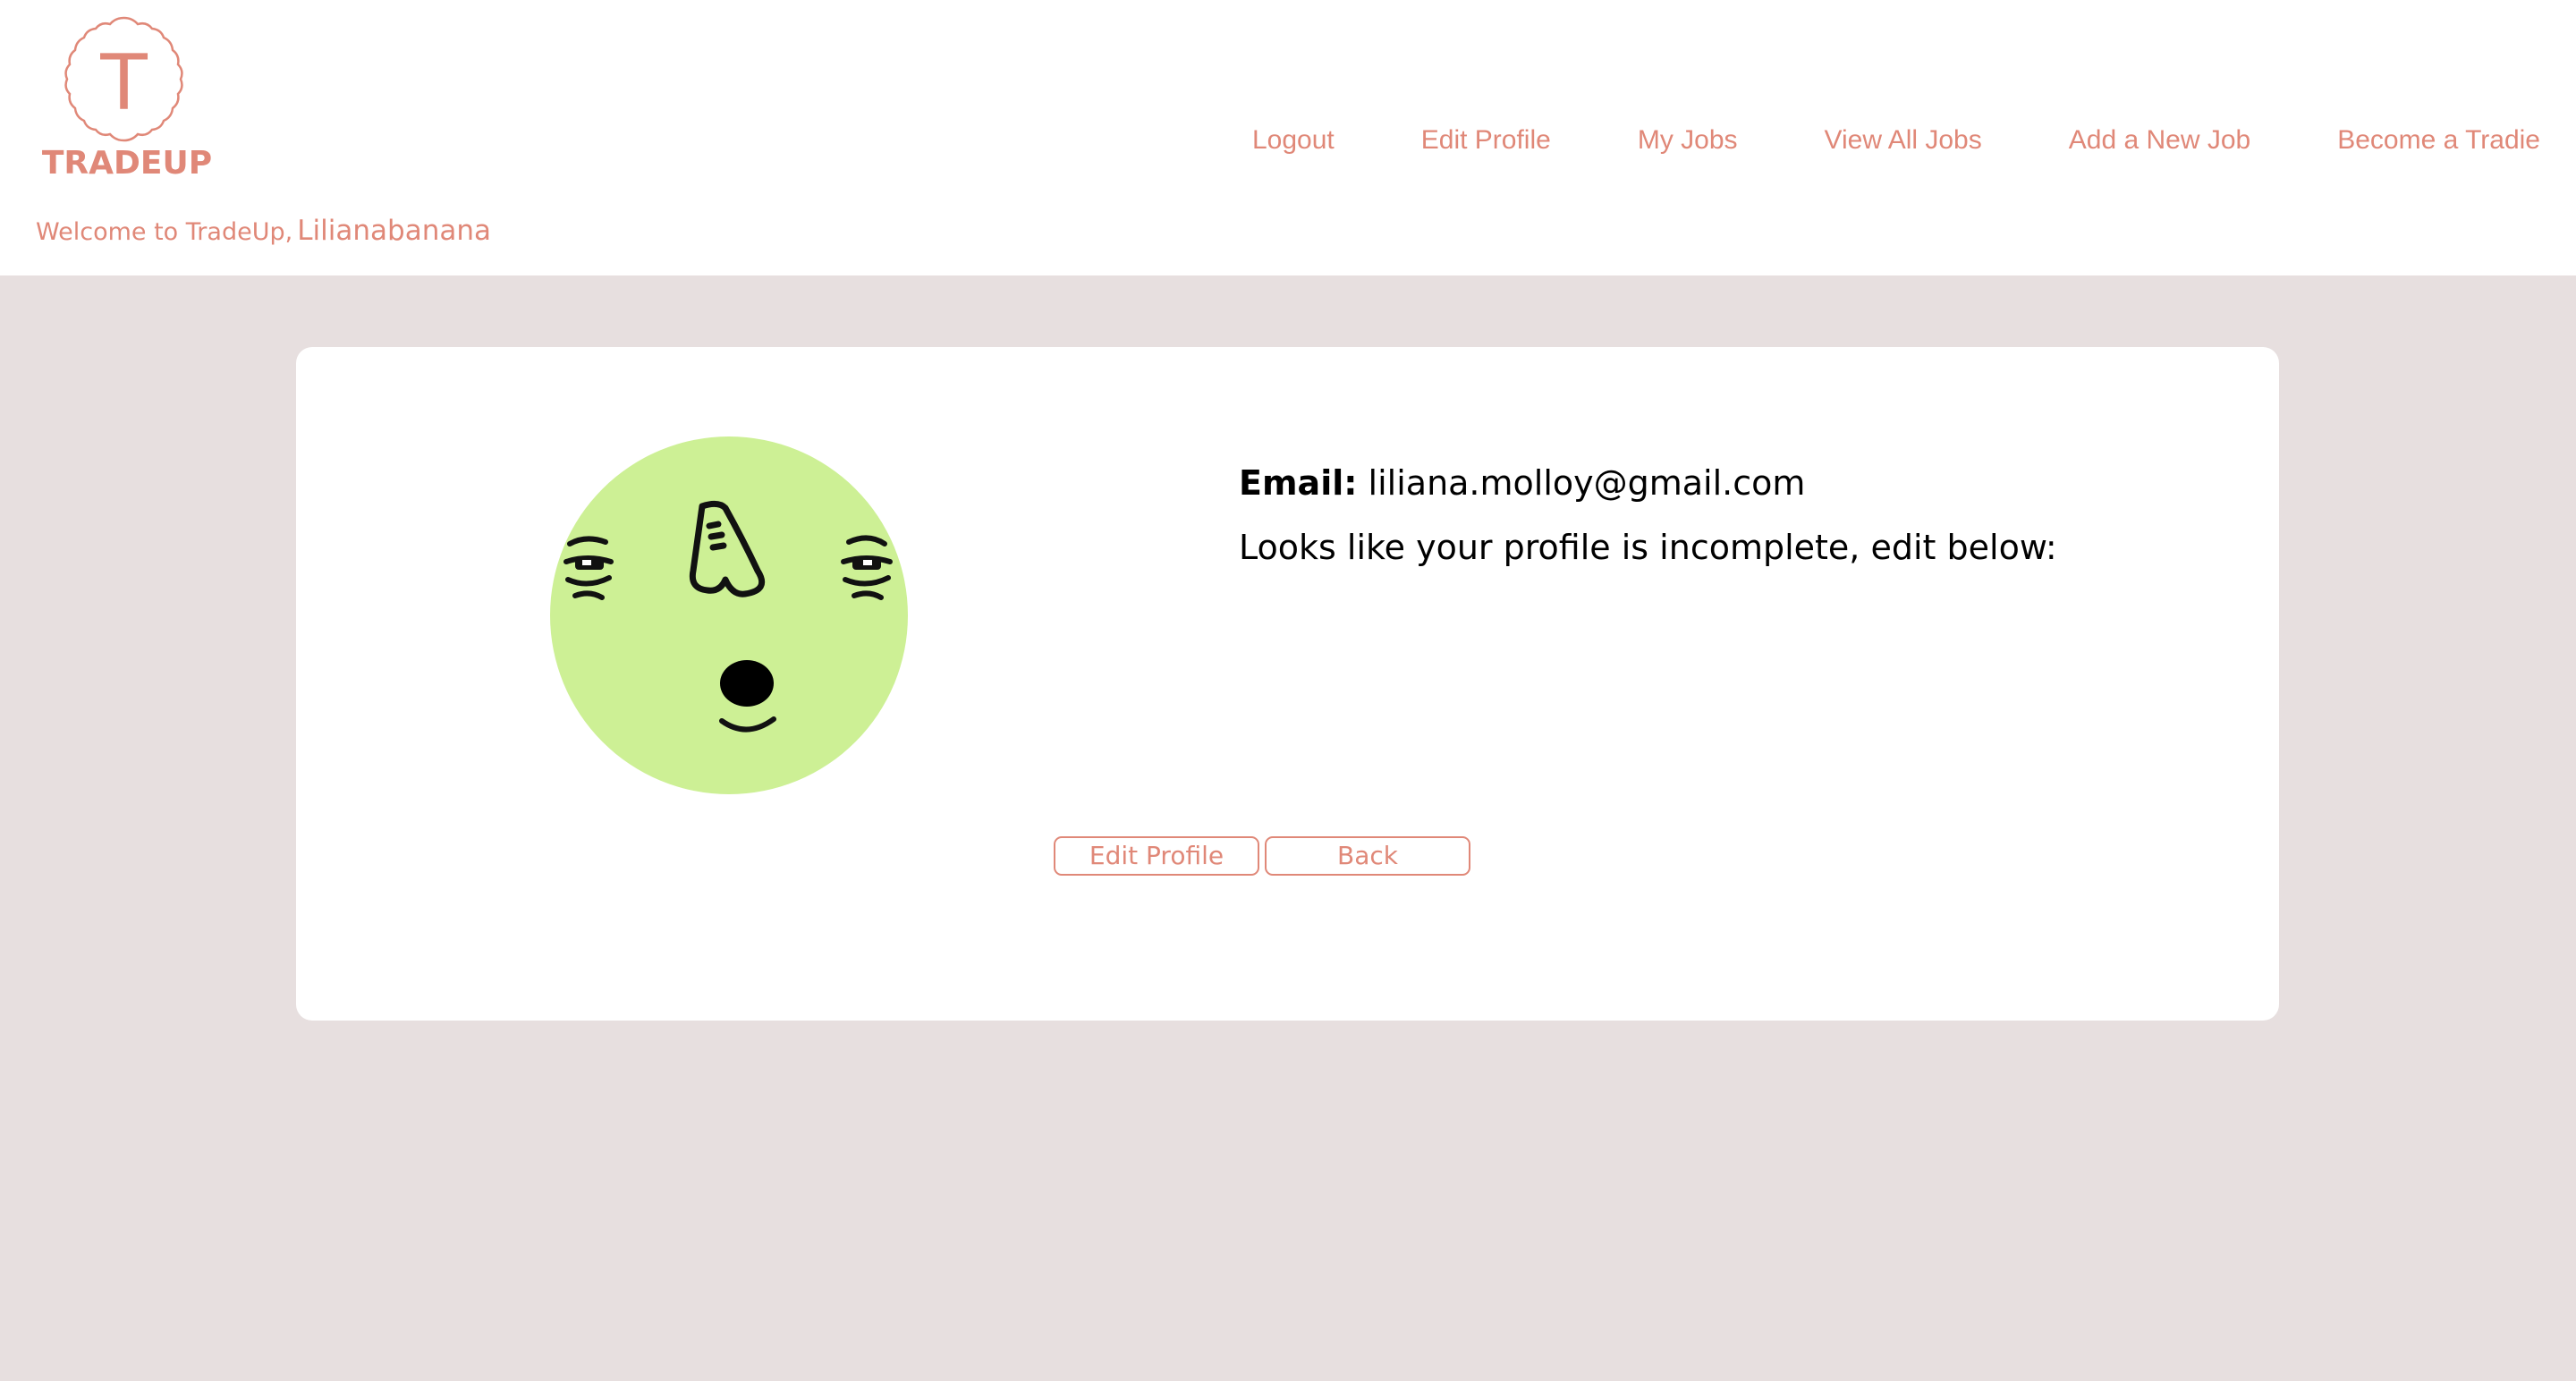 The width and height of the screenshot is (2576, 1381). I want to click on edit-profile-button: Edit Profile, so click(1156, 856).